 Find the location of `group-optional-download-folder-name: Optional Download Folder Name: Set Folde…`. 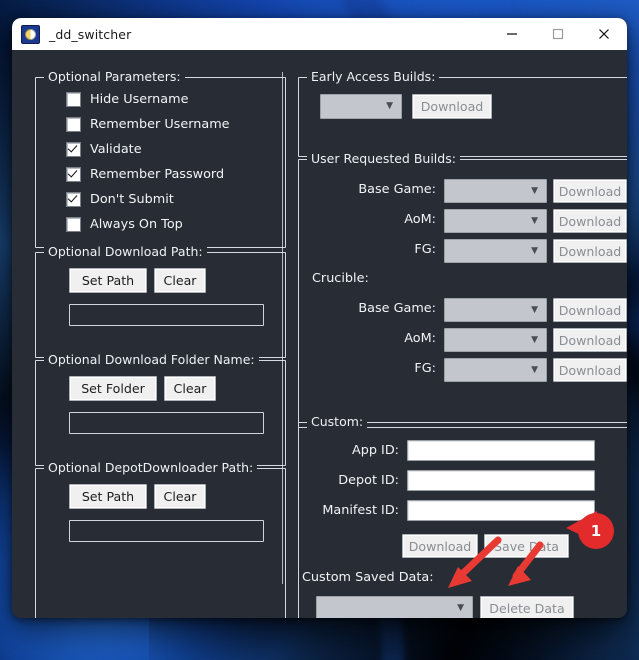

group-optional-download-folder-name: Optional Download Folder Name: Set Folde… is located at coordinates (160, 409).